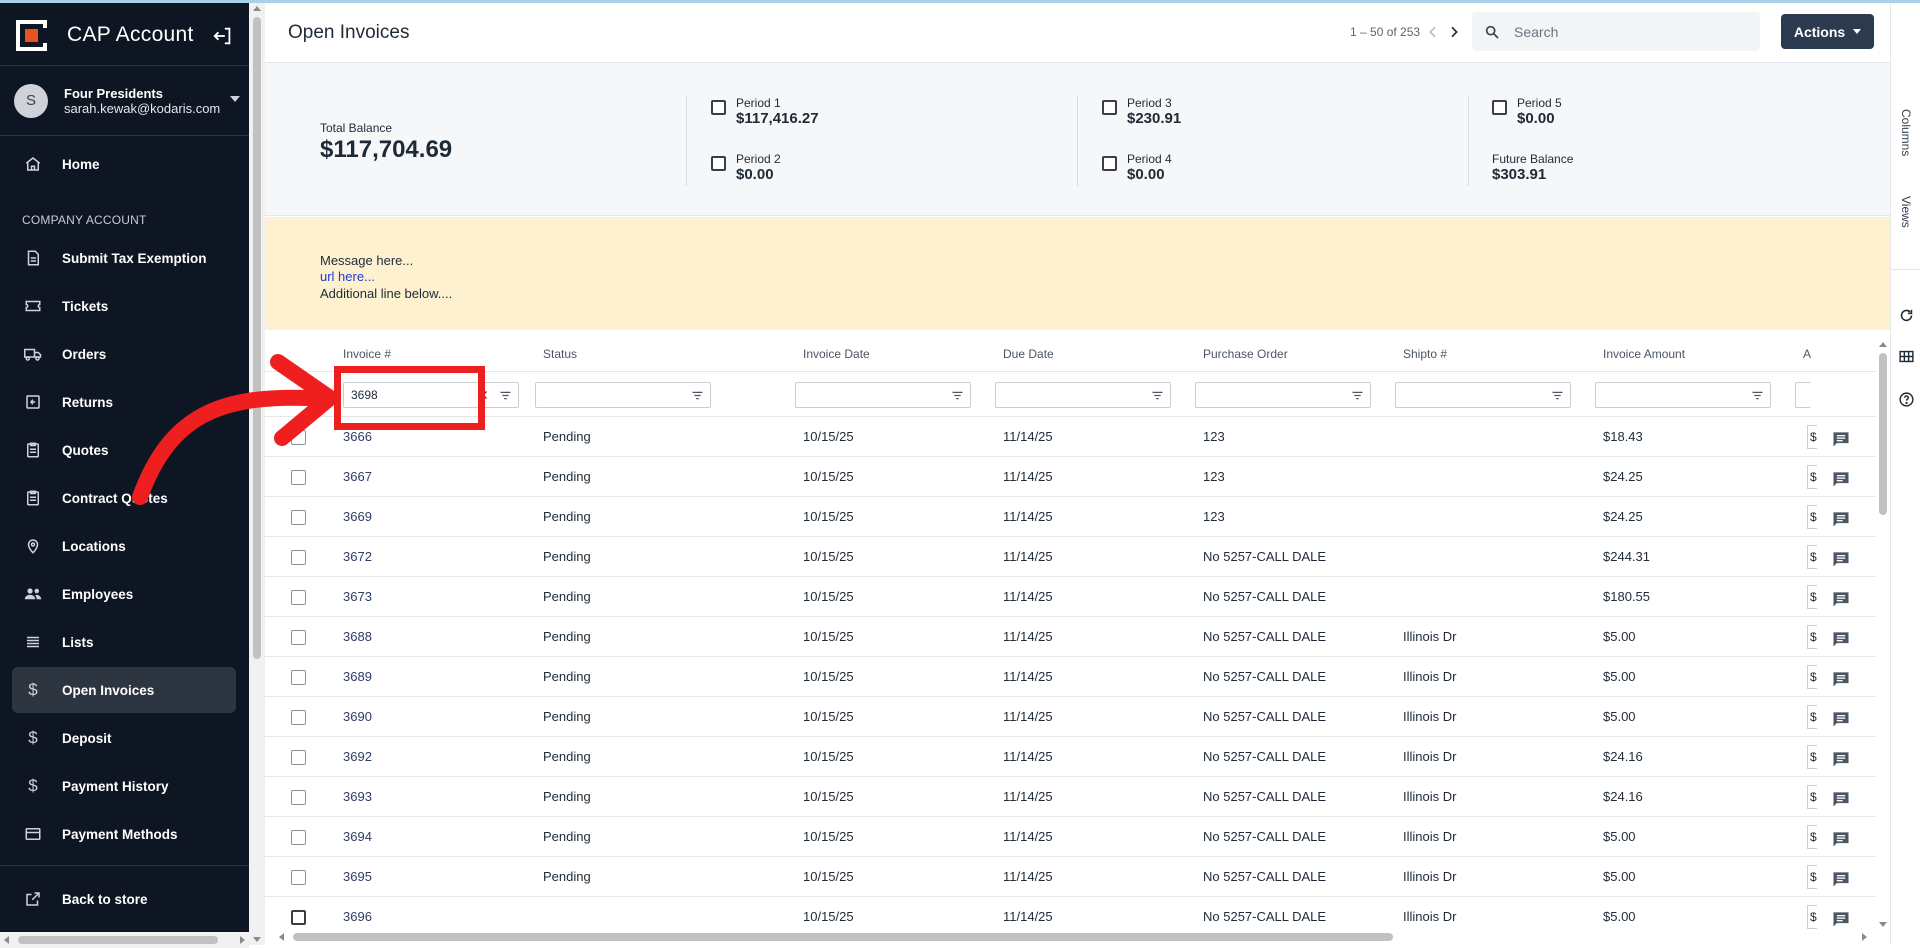  Describe the element at coordinates (1070, 937) in the screenshot. I see `table-horizontal-scrollbar` at that location.